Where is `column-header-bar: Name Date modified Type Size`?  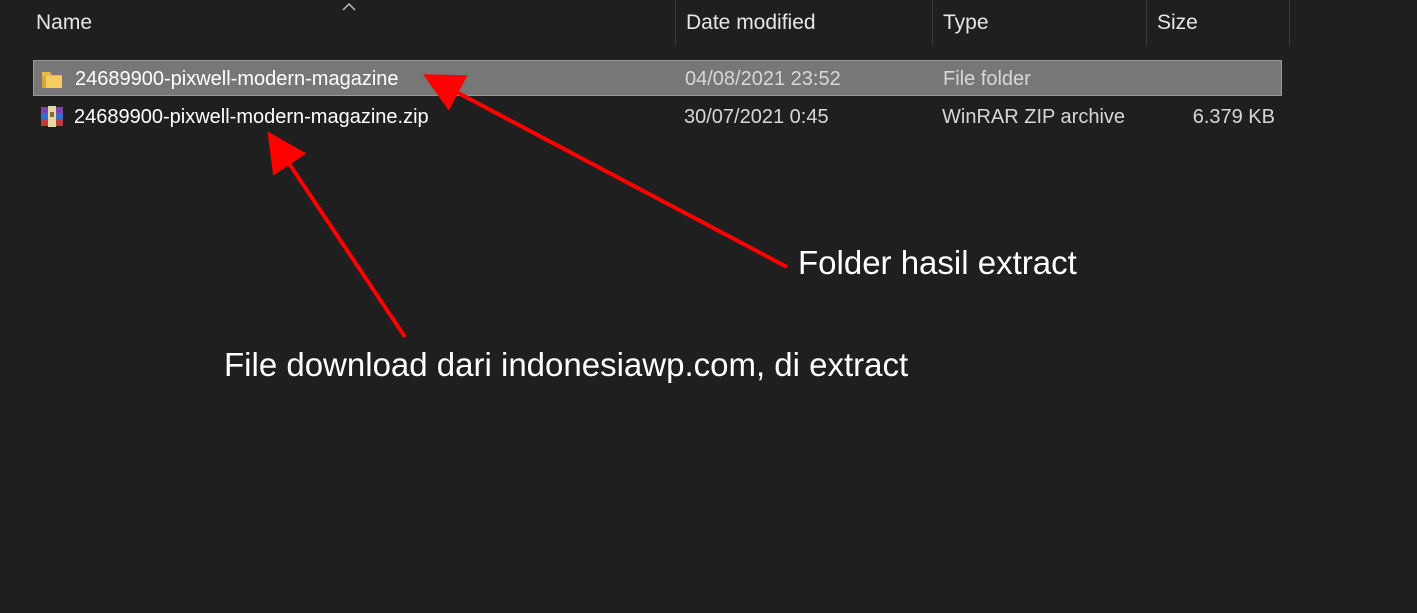
column-header-bar: Name Date modified Type Size is located at coordinates (708, 23).